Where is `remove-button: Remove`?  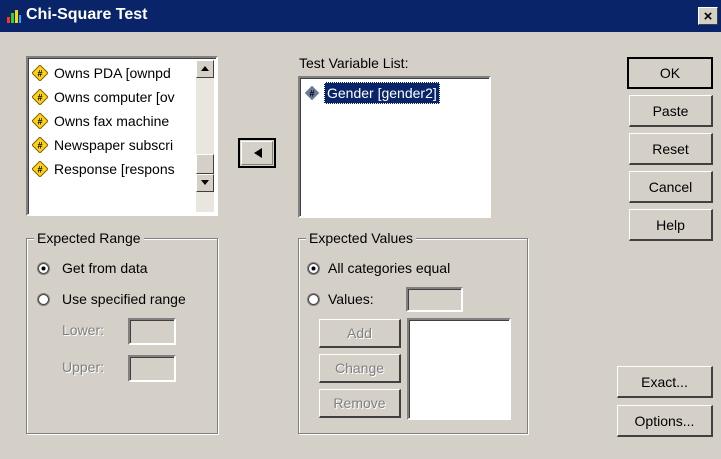
remove-button: Remove is located at coordinates (360, 403).